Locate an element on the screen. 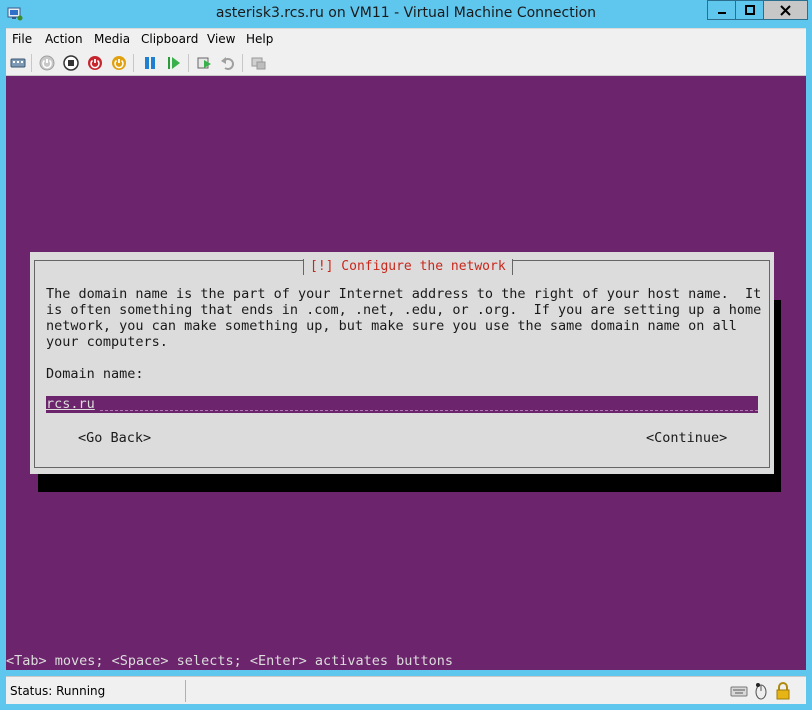 This screenshot has height=710, width=812. menu-file: File is located at coordinates (22, 39).